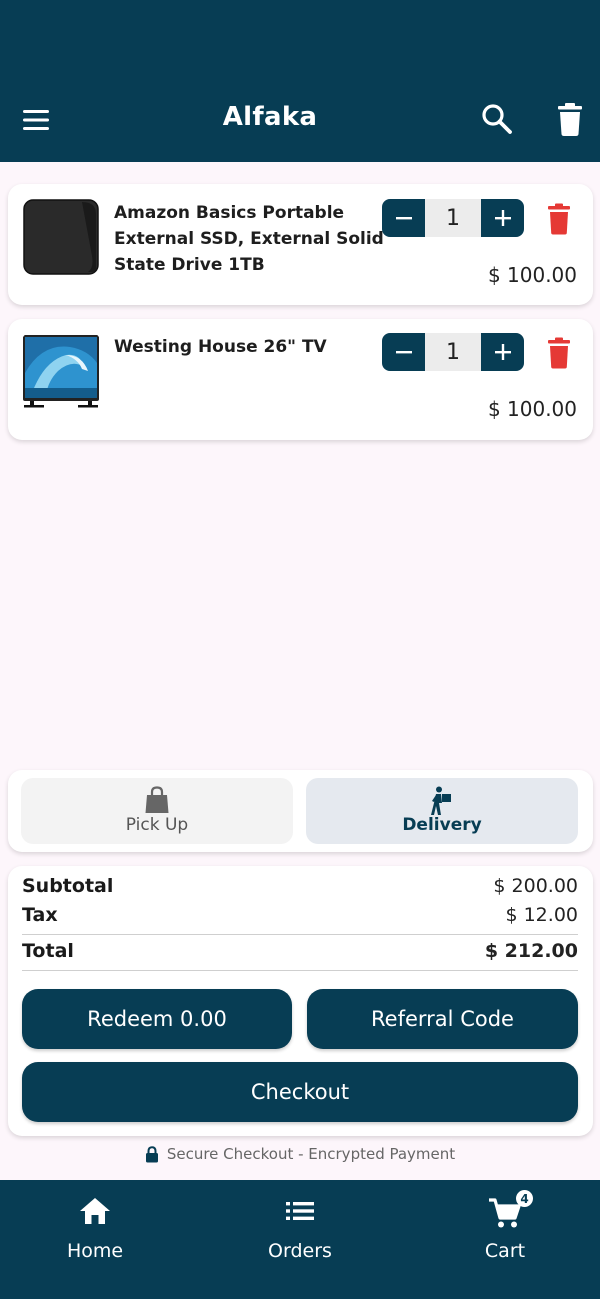 This screenshot has width=600, height=1299. What do you see at coordinates (524, 1198) in the screenshot?
I see `cart-badge: 4` at bounding box center [524, 1198].